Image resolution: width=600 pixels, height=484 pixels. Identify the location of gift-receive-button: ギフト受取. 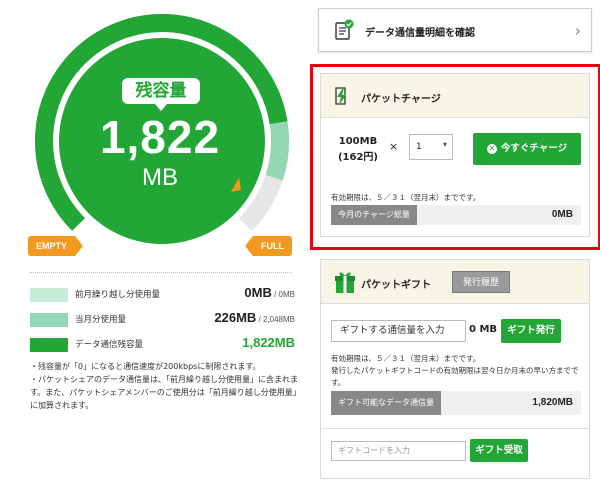
(499, 450).